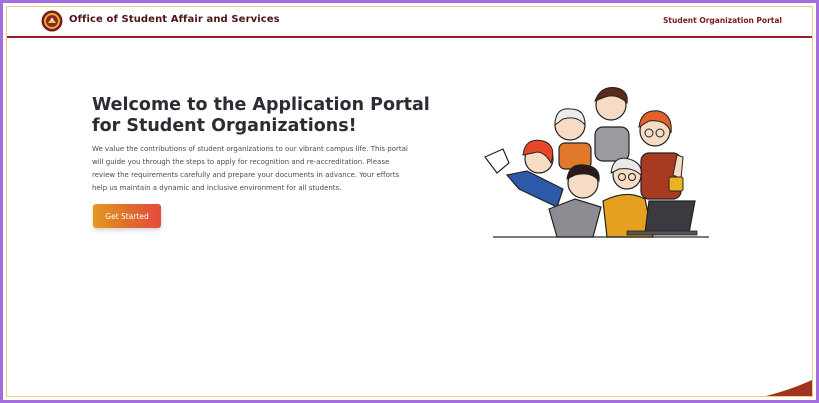 The image size is (819, 403). I want to click on group-of-people-illustration, so click(596, 162).